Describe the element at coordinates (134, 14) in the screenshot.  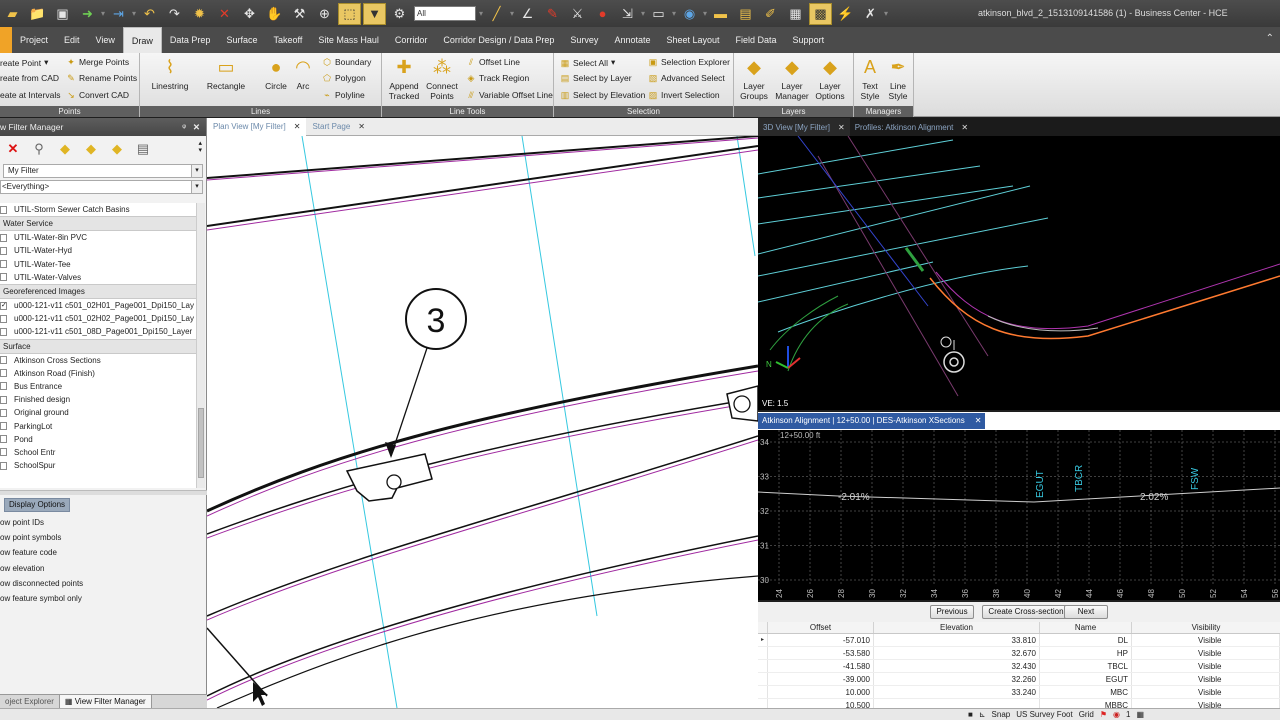
I see `dropdown-arrow-icon: ▾` at that location.